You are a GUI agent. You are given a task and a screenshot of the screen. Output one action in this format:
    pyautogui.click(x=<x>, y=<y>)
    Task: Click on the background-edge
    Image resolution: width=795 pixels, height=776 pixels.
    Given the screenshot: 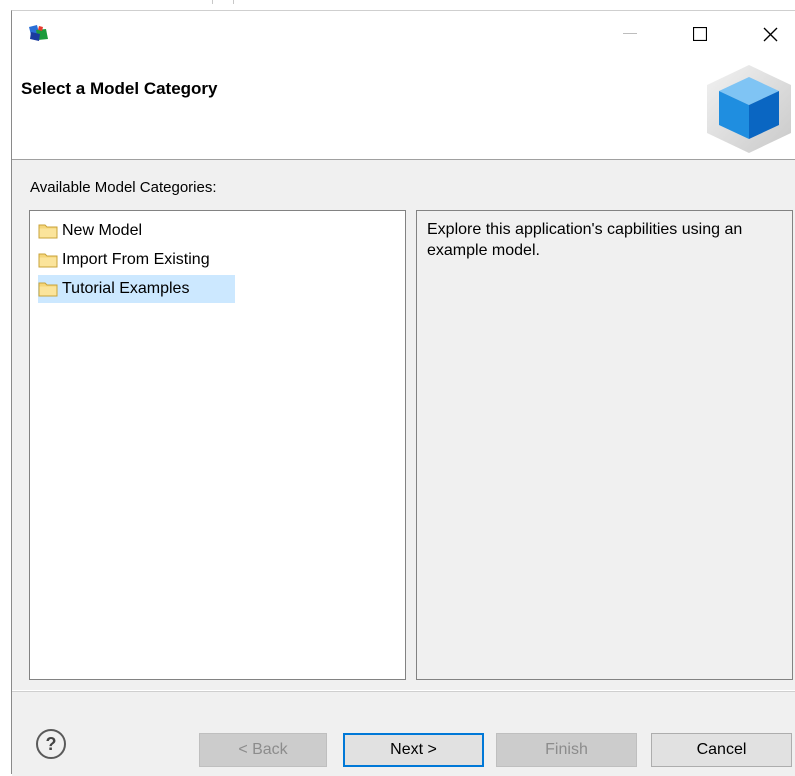 What is the action you would take?
    pyautogui.click(x=223, y=2)
    